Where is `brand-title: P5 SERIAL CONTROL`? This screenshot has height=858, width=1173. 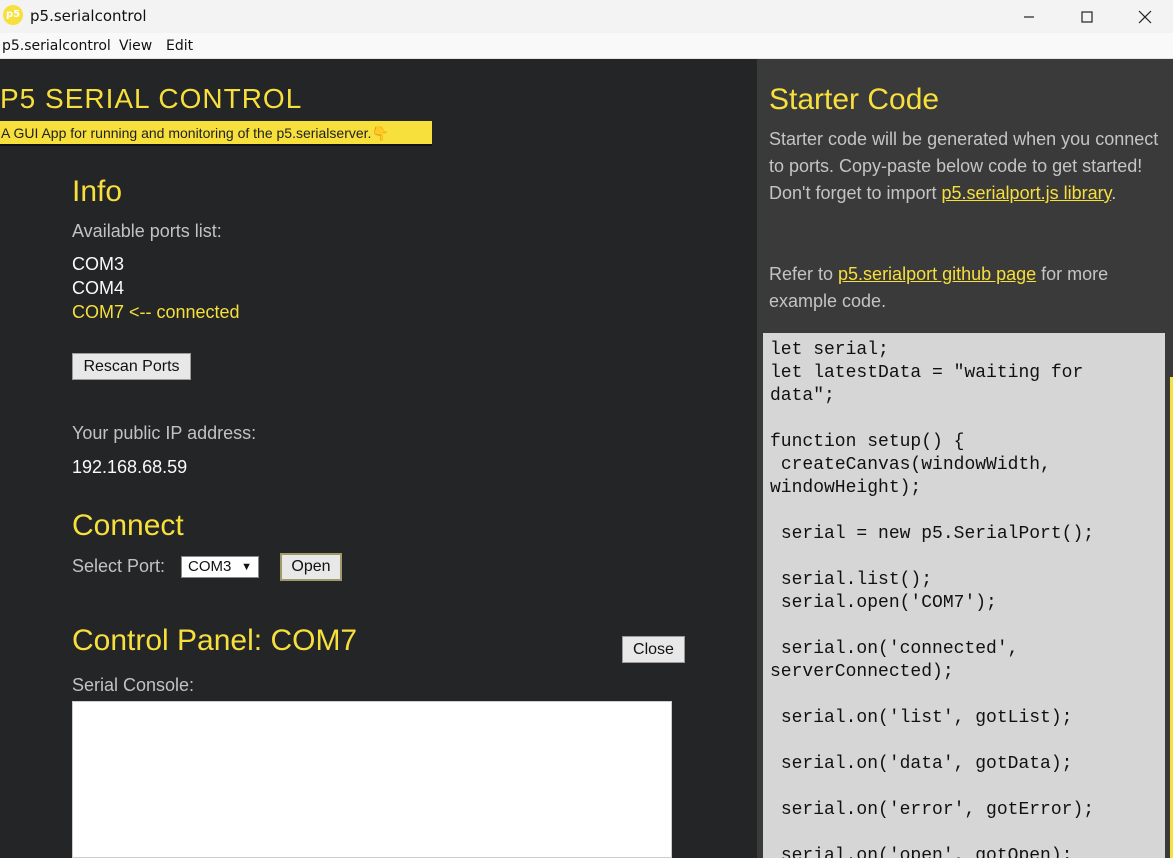 brand-title: P5 SERIAL CONTROL is located at coordinates (151, 98).